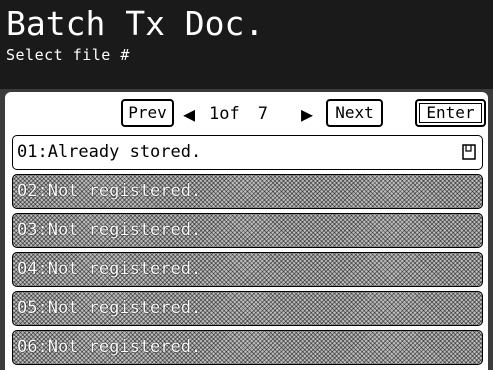 This screenshot has height=370, width=493. I want to click on page-navigation: Prev ◀ 1of 7 ▶ Next Enter, so click(246, 112).